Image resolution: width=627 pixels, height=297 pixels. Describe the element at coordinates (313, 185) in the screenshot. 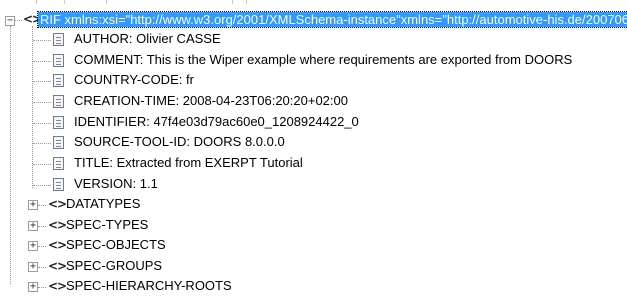

I see `attribute-node: VERSION: 1.1` at that location.